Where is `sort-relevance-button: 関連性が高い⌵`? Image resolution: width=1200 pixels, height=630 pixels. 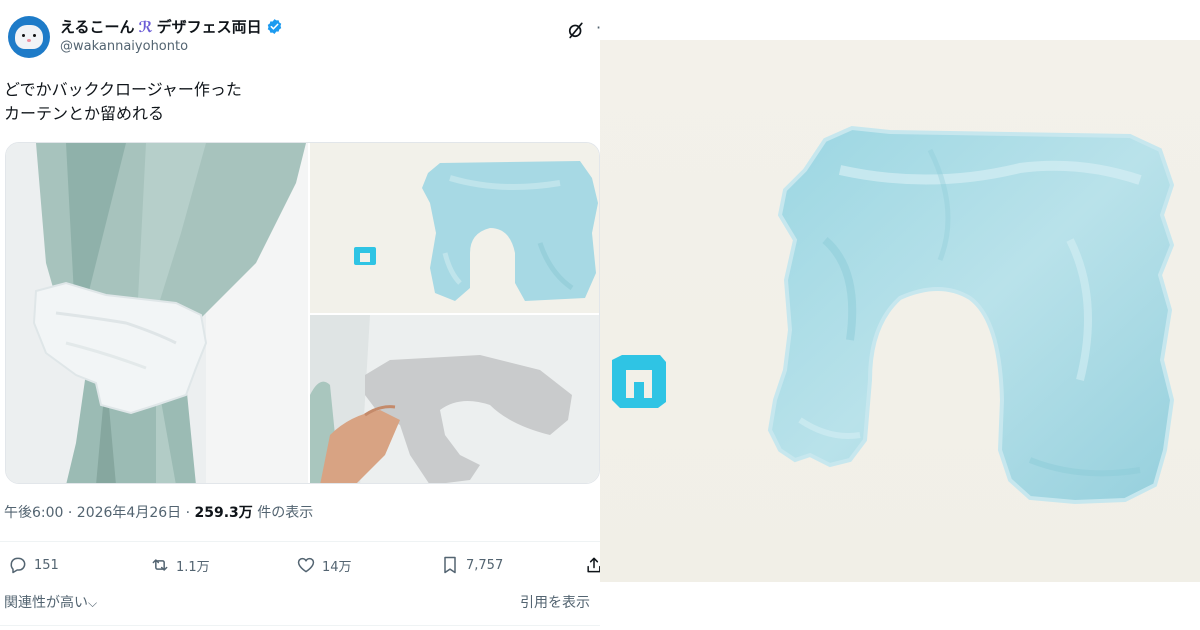 sort-relevance-button: 関連性が高い⌵ is located at coordinates (50, 602).